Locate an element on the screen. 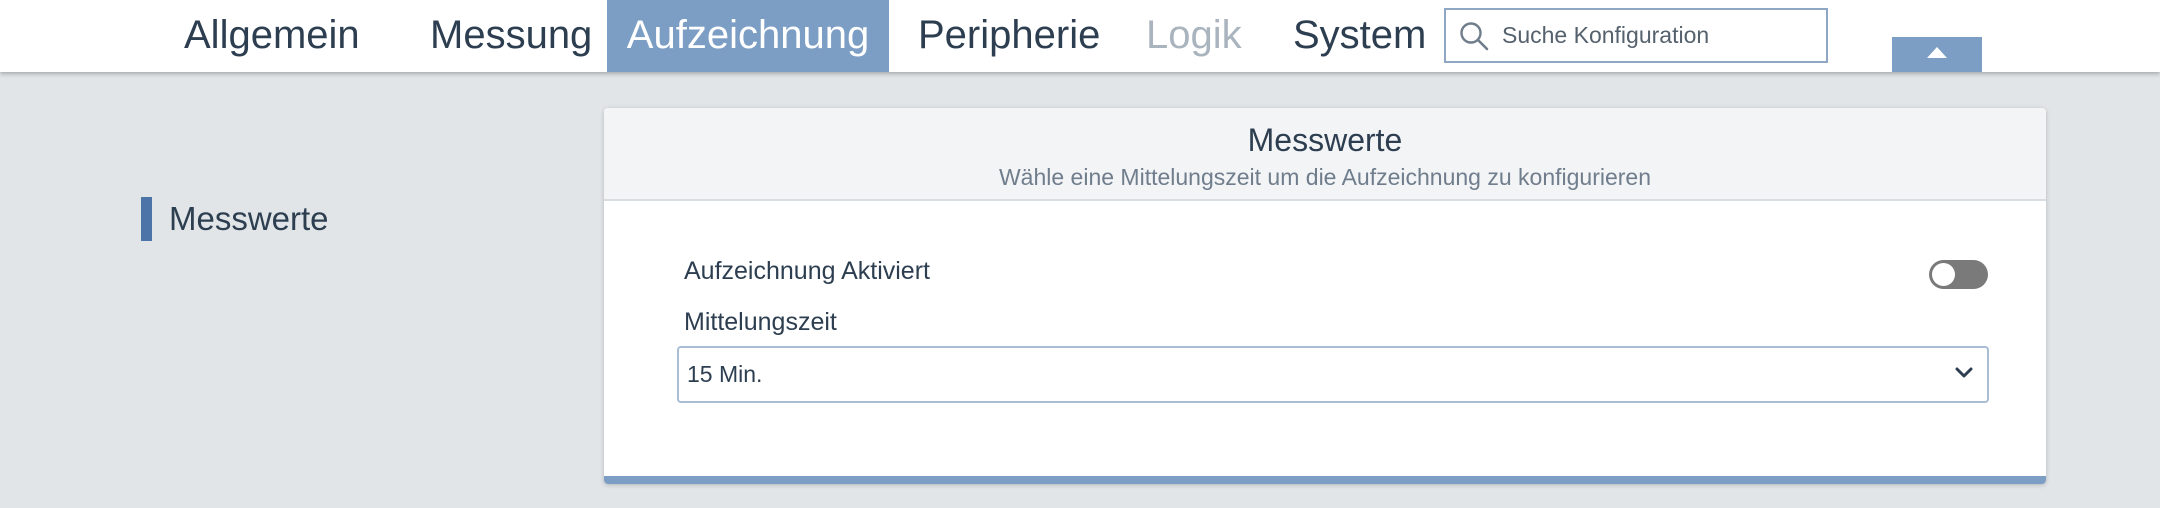 The height and width of the screenshot is (508, 2160). select-value: 15 Min. is located at coordinates (725, 374).